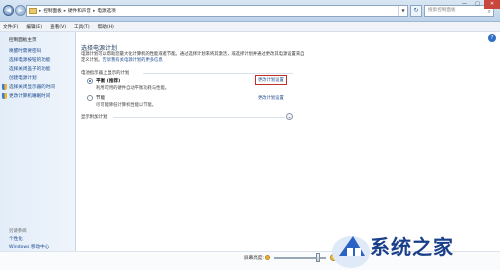 The height and width of the screenshot is (270, 500). Describe the element at coordinates (10, 27) in the screenshot. I see `menu-file: 文件(F)` at that location.